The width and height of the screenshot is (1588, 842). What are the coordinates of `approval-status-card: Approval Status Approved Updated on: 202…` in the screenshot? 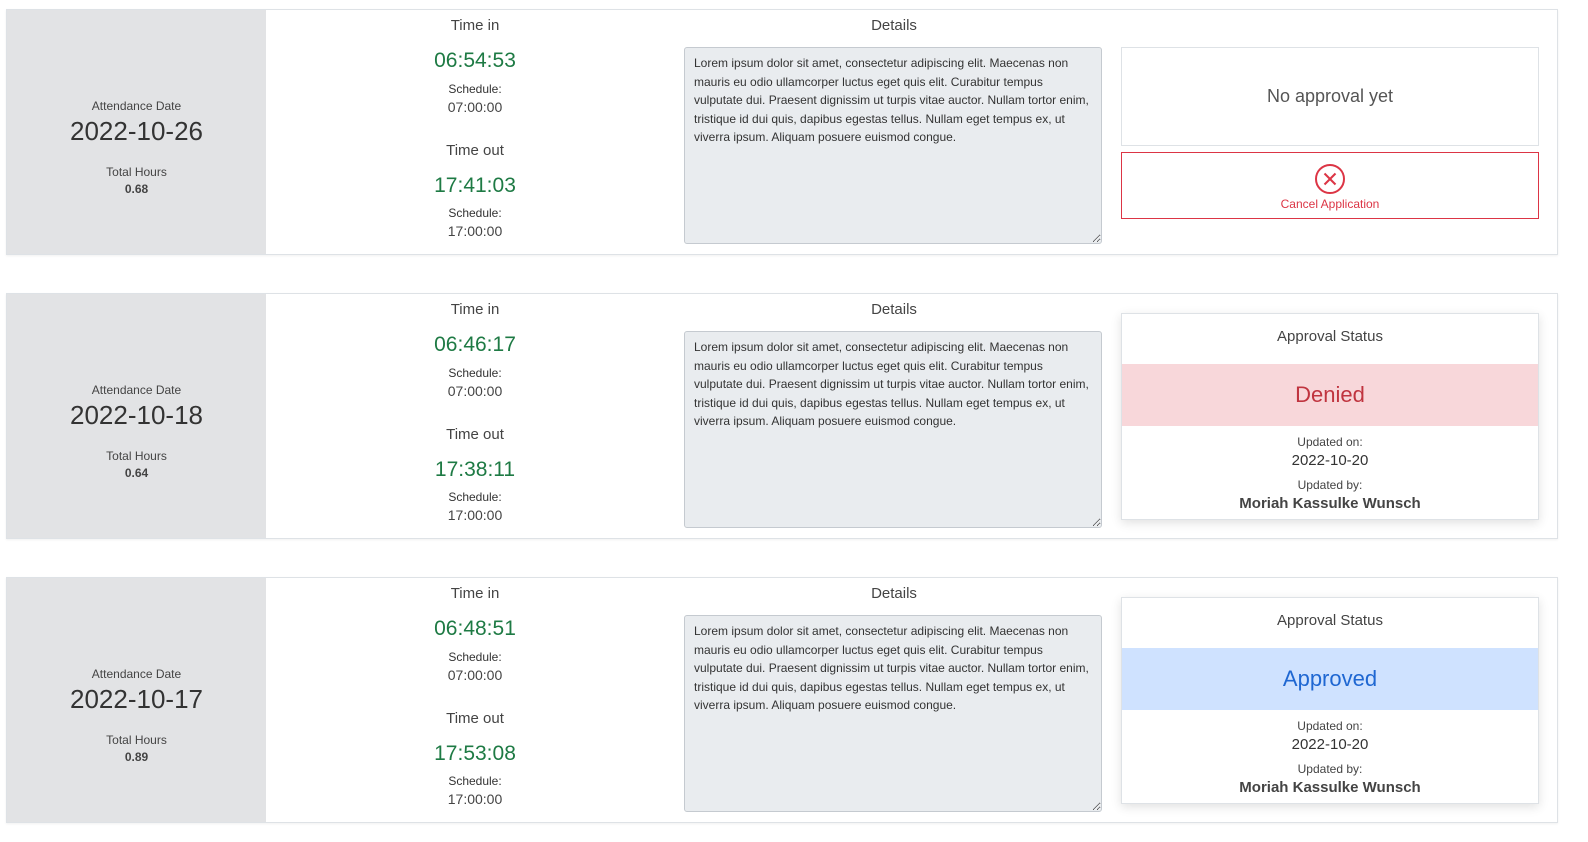 It's located at (1330, 700).